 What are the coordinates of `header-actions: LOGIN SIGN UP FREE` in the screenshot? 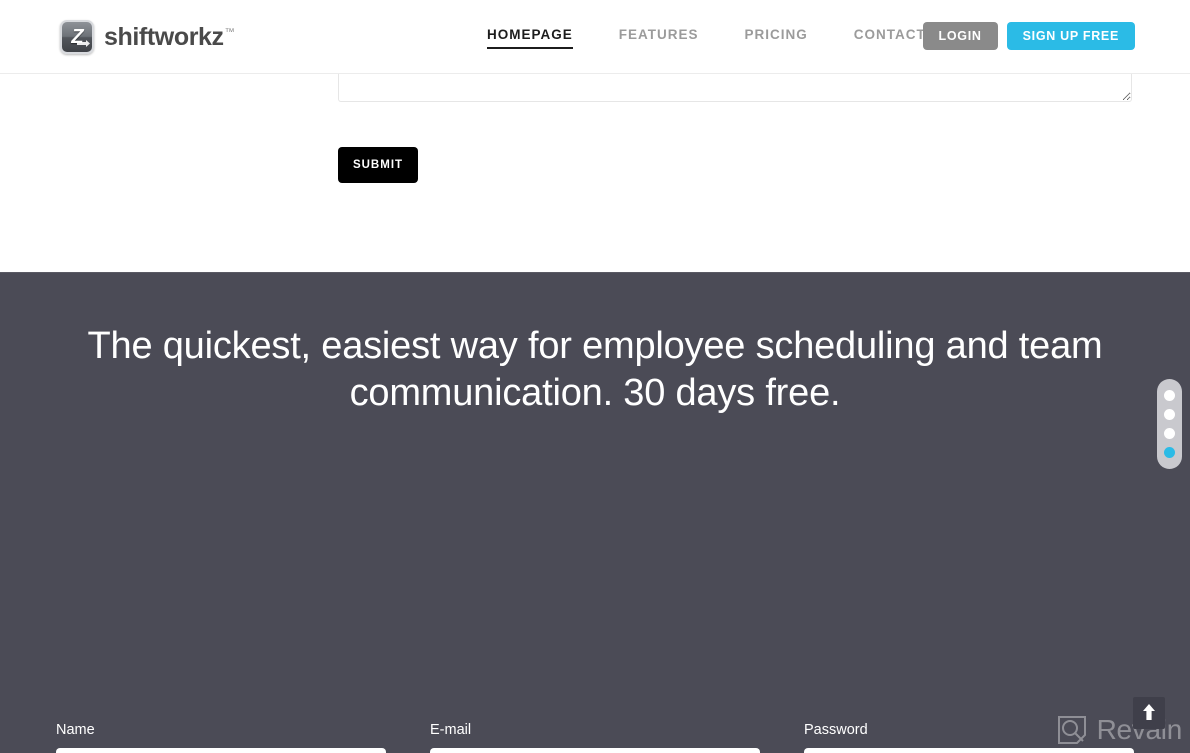 It's located at (1028, 36).